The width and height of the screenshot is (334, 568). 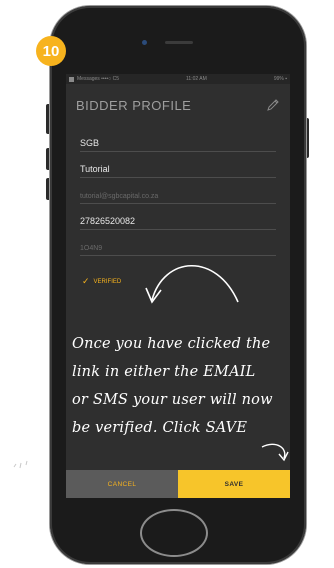 What do you see at coordinates (160, 428) in the screenshot?
I see `instruction-line: be verified. Click SAVE` at bounding box center [160, 428].